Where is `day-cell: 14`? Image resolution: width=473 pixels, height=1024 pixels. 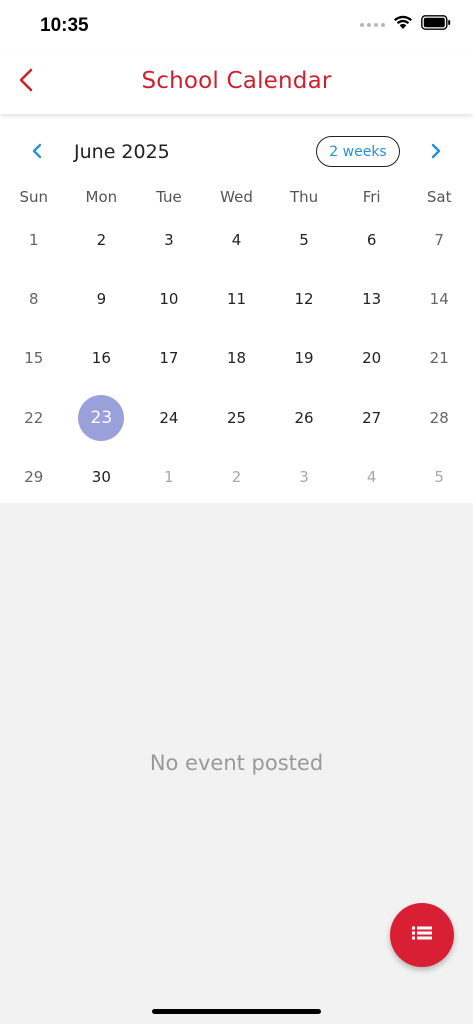
day-cell: 14 is located at coordinates (439, 298).